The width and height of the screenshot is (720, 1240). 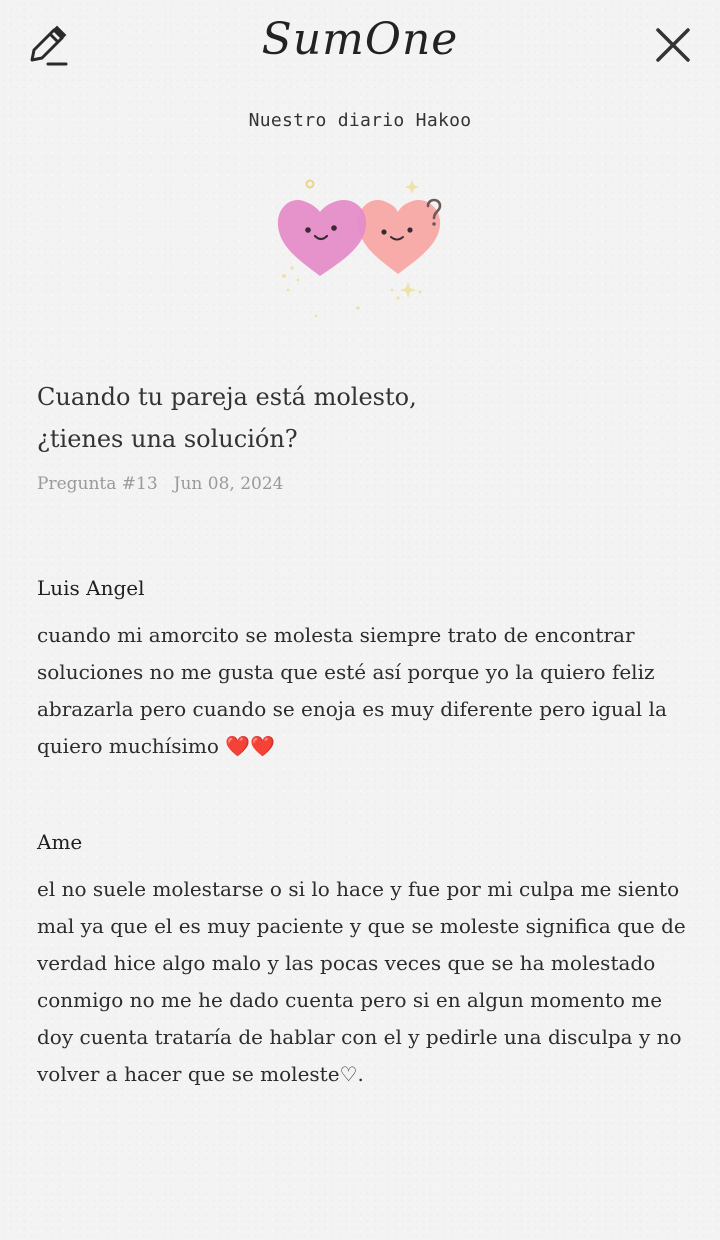 I want to click on question-meta: Pregunta #13 Jun 08, 2024, so click(x=160, y=484).